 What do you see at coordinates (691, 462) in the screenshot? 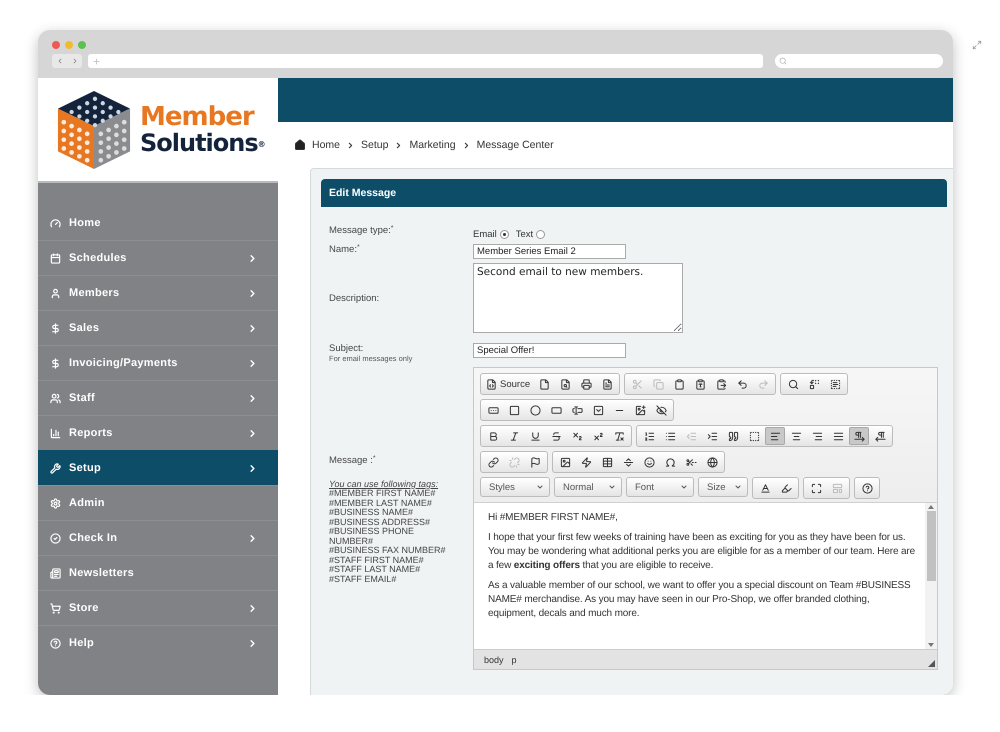
I see `page-break-icon` at bounding box center [691, 462].